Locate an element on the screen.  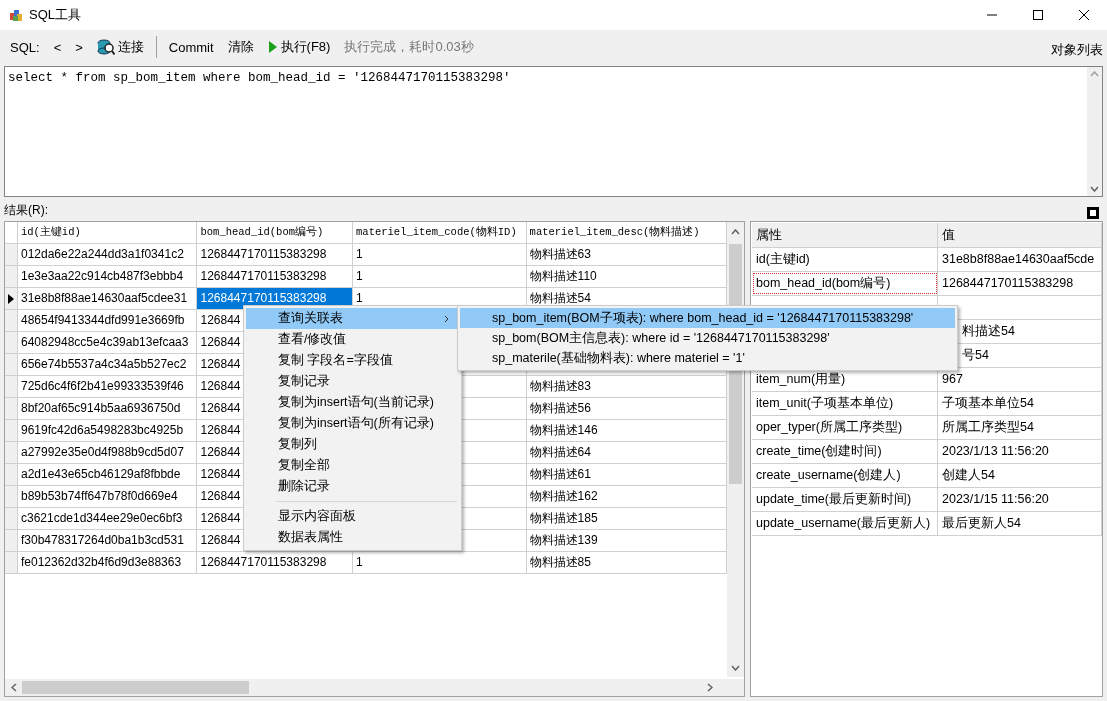
menu-item: 查询关联表 is located at coordinates (352, 318).